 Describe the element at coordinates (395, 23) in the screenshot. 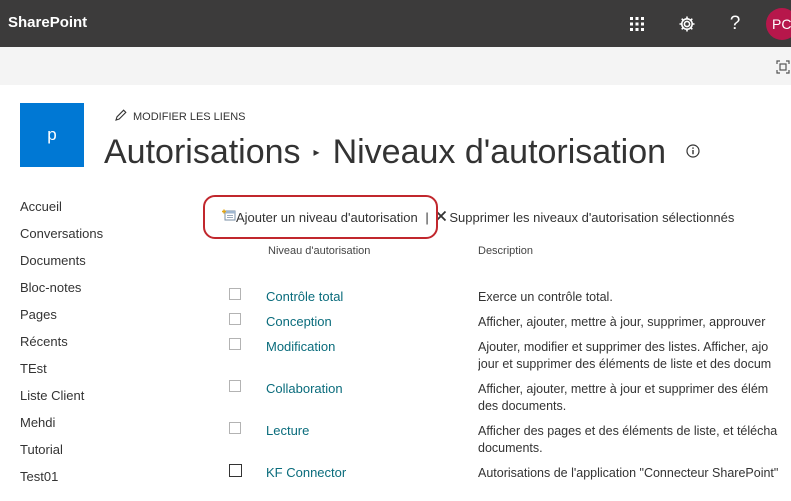

I see `suite-bar: SharePoint ? PC` at that location.